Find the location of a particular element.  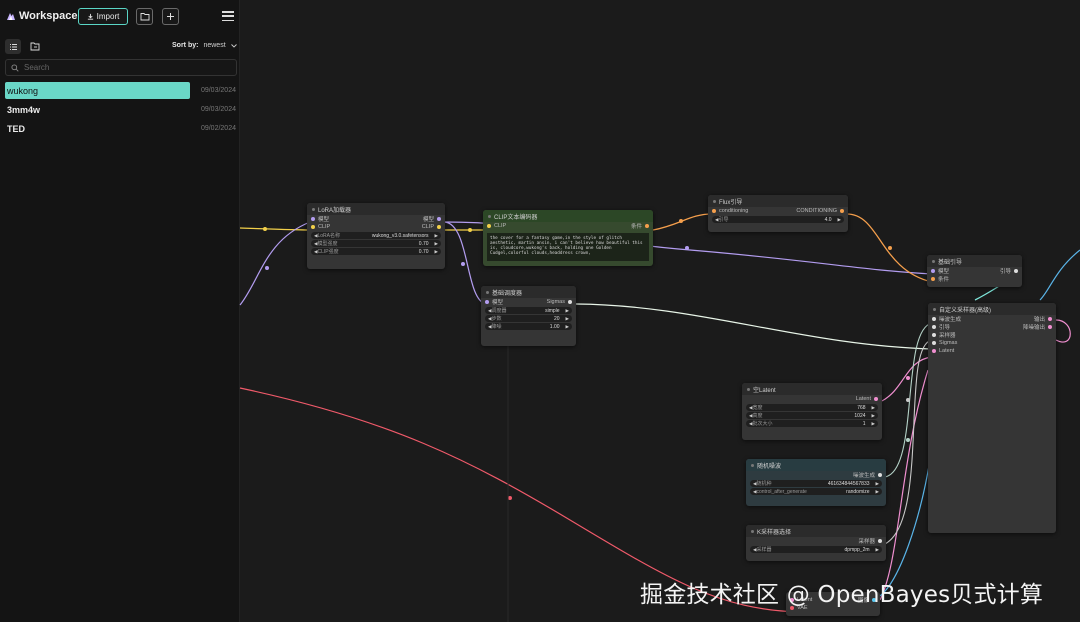

app-logo: Workspace is located at coordinates (42, 16).